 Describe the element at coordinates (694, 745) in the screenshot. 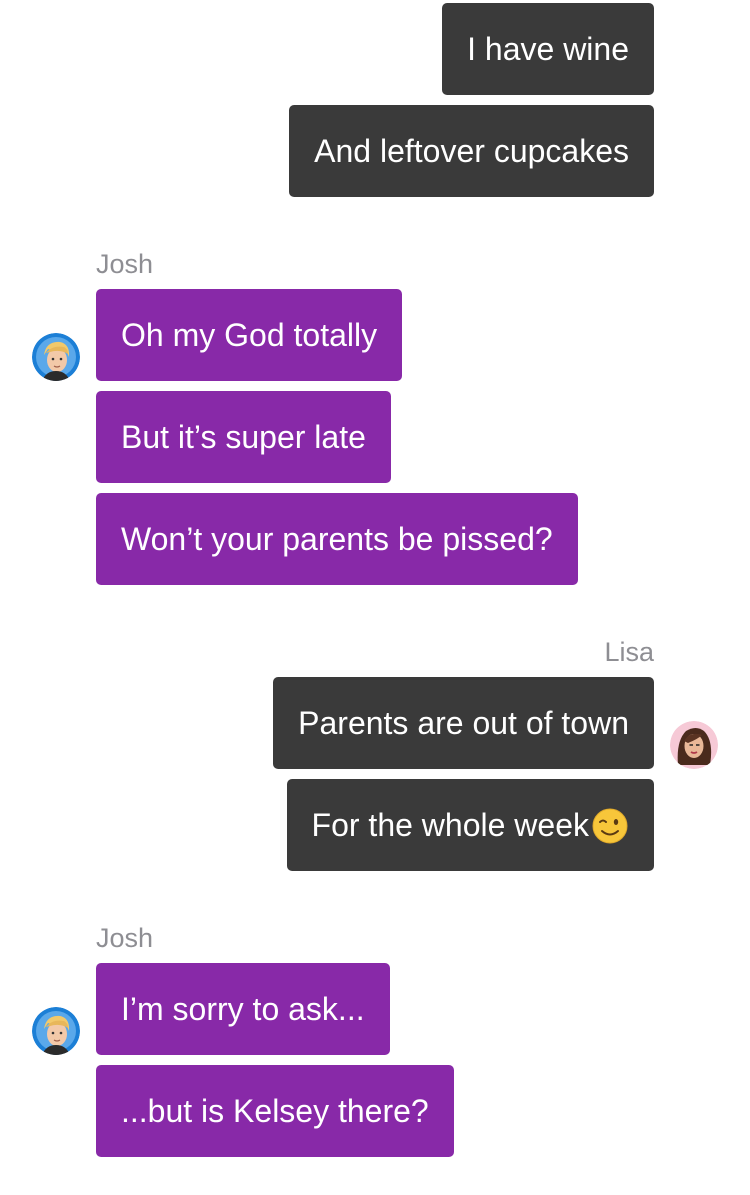

I see `lisa-avatar` at that location.